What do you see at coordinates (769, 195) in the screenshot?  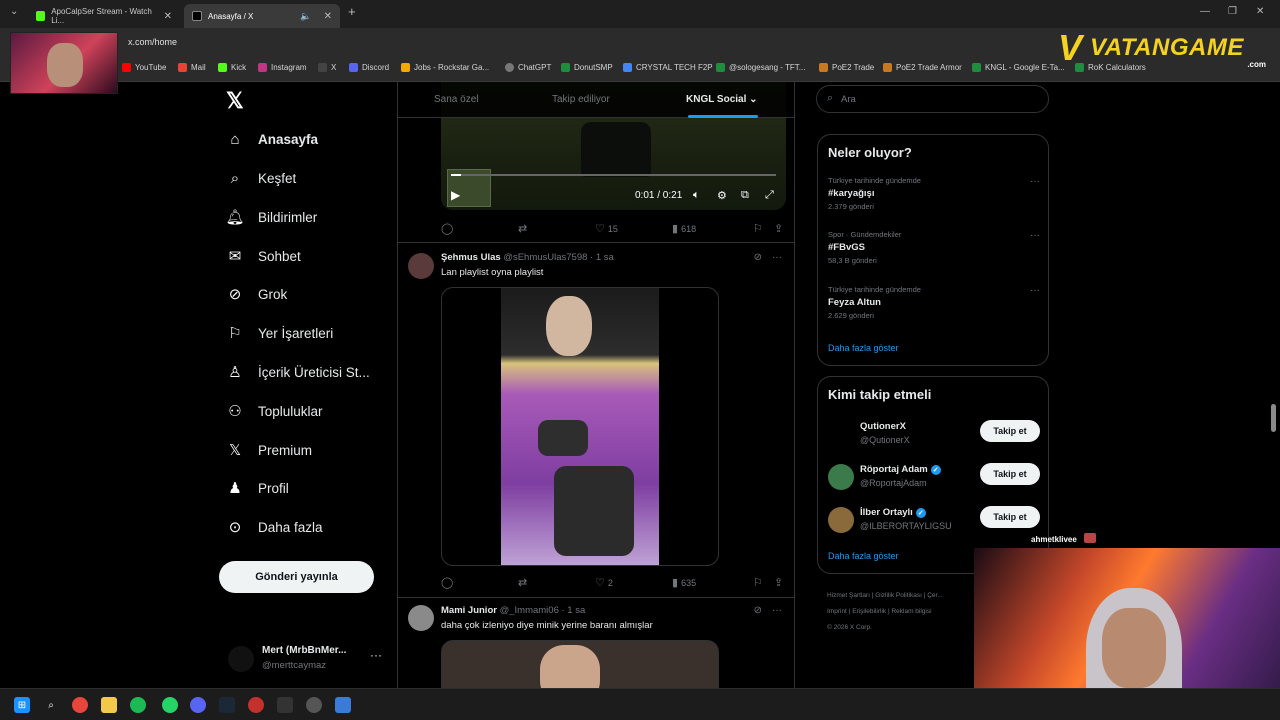 I see `fullscreen-icon: ⤢` at bounding box center [769, 195].